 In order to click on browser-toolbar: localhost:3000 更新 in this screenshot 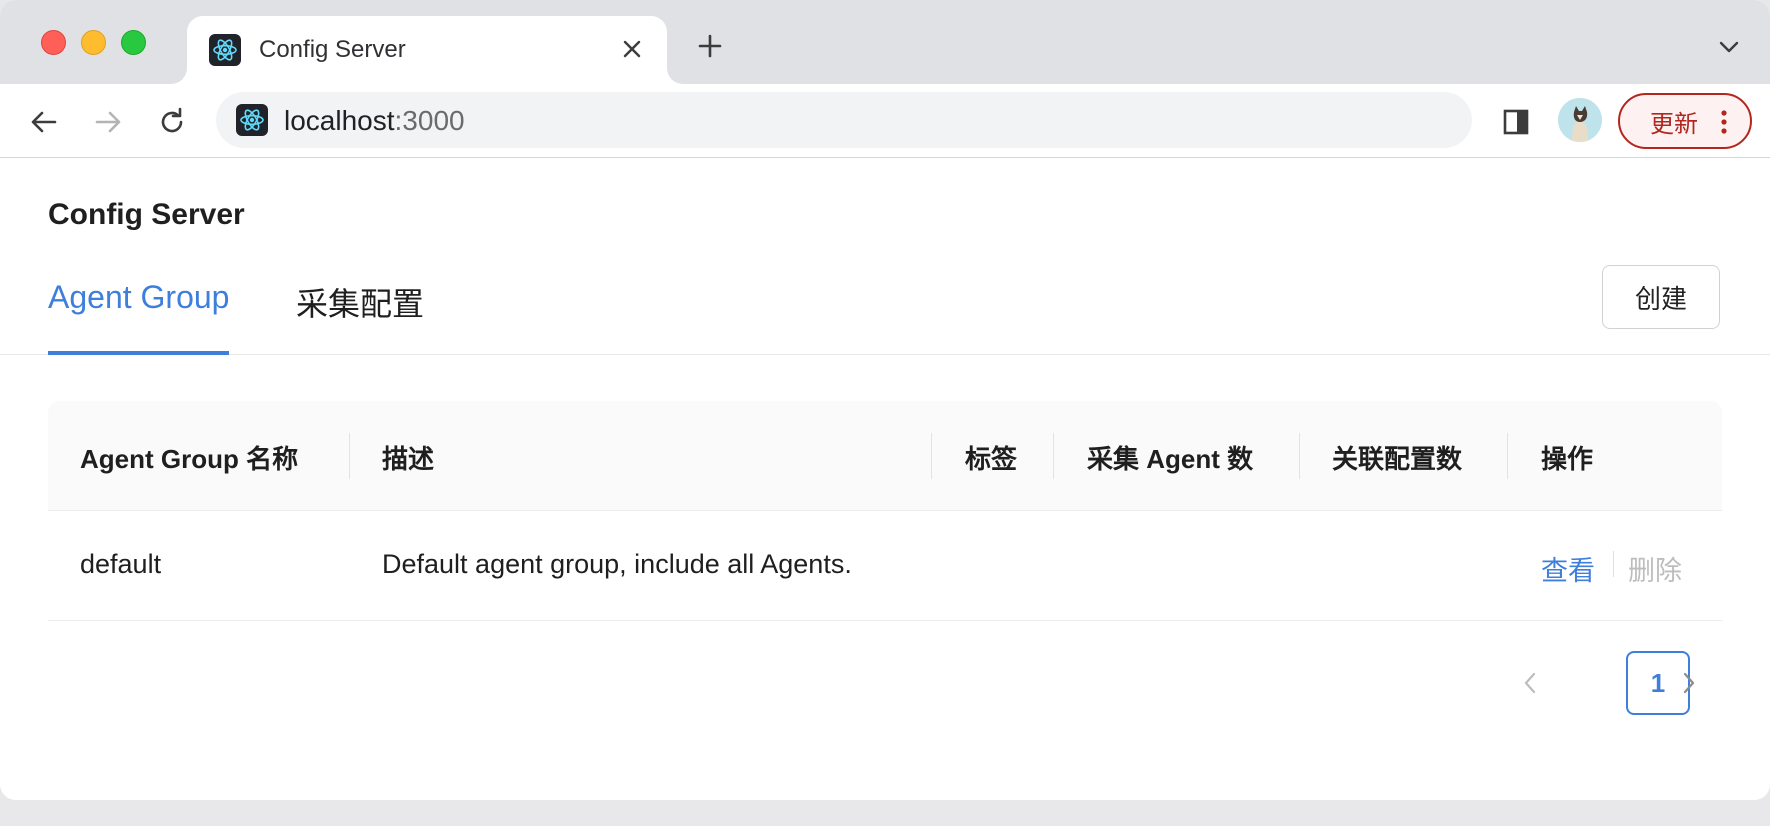, I will do `click(885, 121)`.